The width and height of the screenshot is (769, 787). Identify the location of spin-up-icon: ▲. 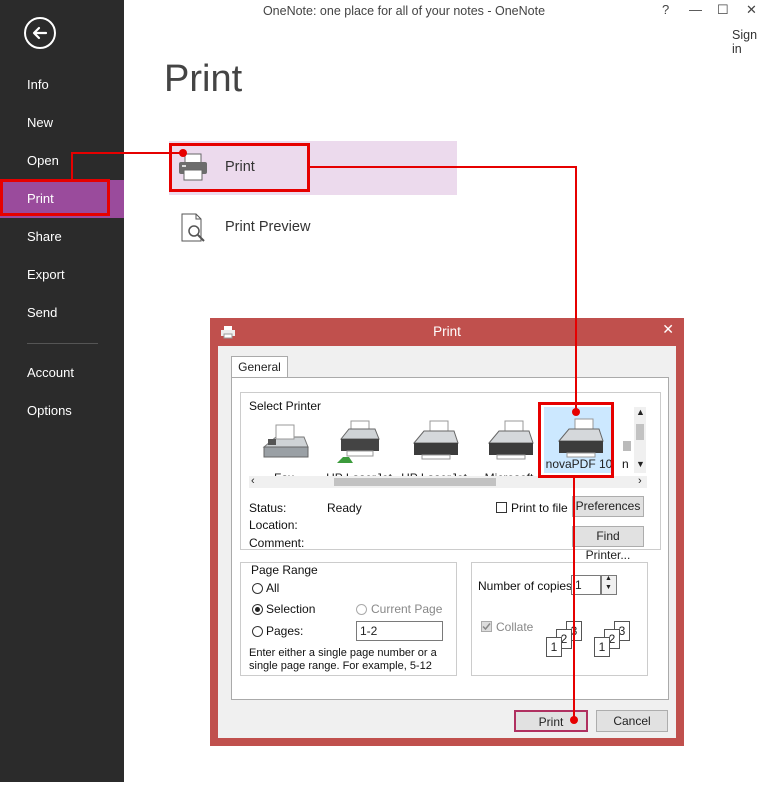
(608, 578).